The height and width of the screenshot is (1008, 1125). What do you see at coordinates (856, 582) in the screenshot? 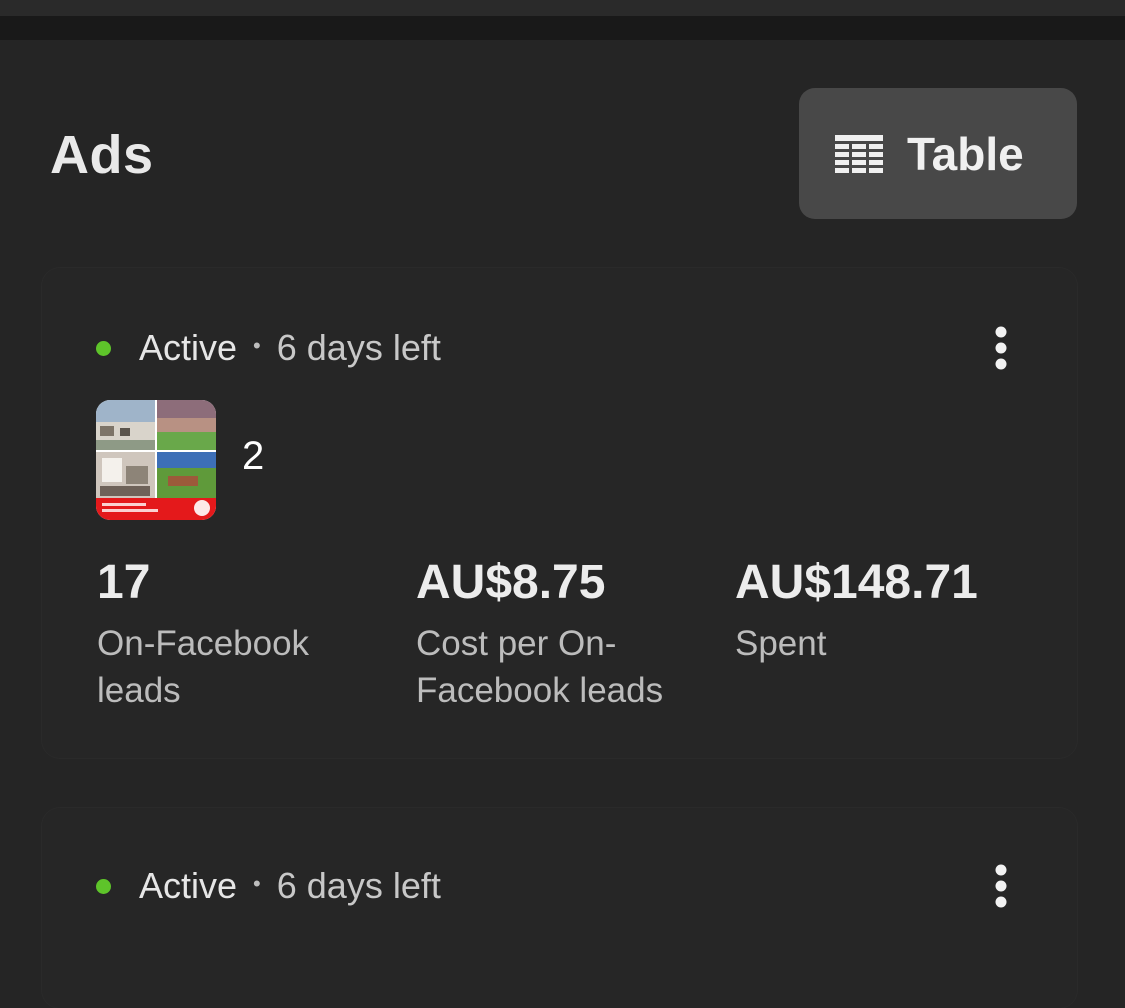
I see `metric-value: AU$148.71` at bounding box center [856, 582].